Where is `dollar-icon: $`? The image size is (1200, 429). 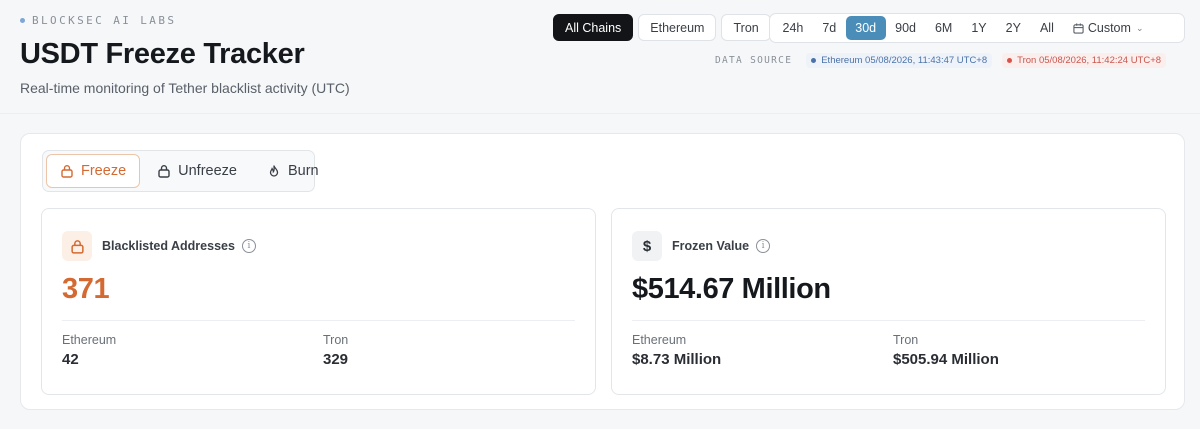 dollar-icon: $ is located at coordinates (647, 246).